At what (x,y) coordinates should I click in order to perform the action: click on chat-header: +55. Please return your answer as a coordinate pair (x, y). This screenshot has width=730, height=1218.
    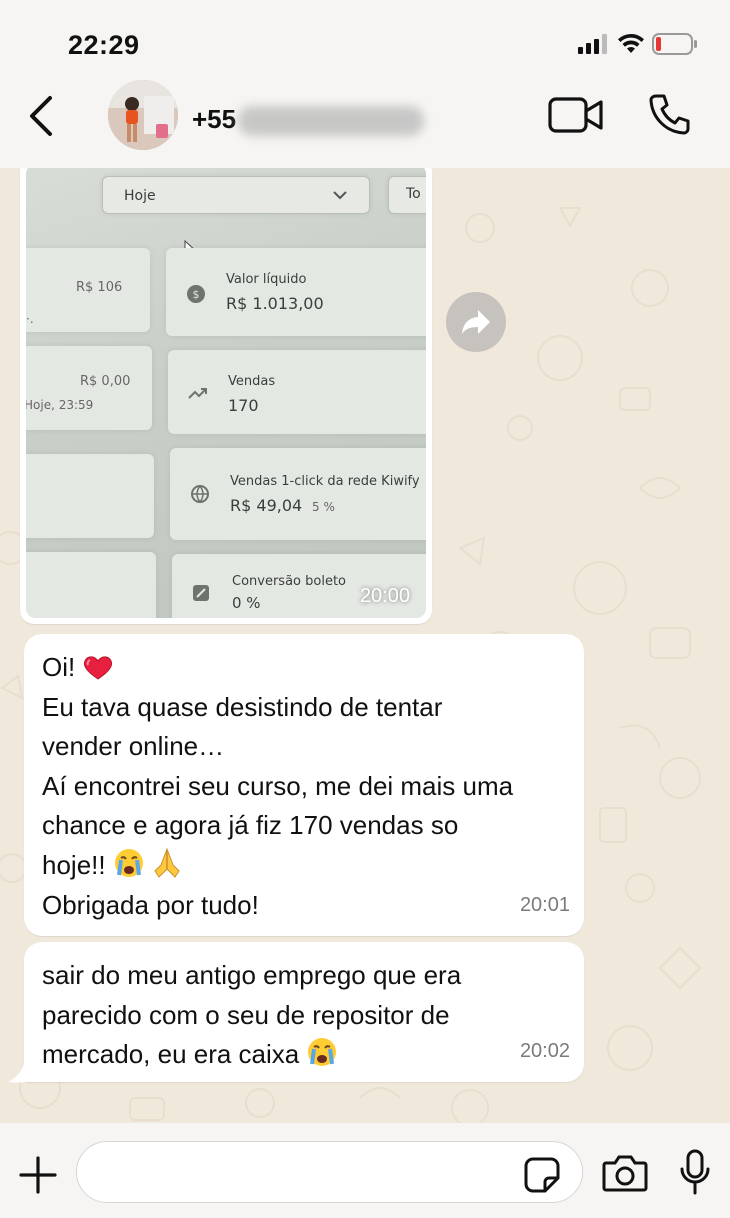
    Looking at the image, I should click on (365, 124).